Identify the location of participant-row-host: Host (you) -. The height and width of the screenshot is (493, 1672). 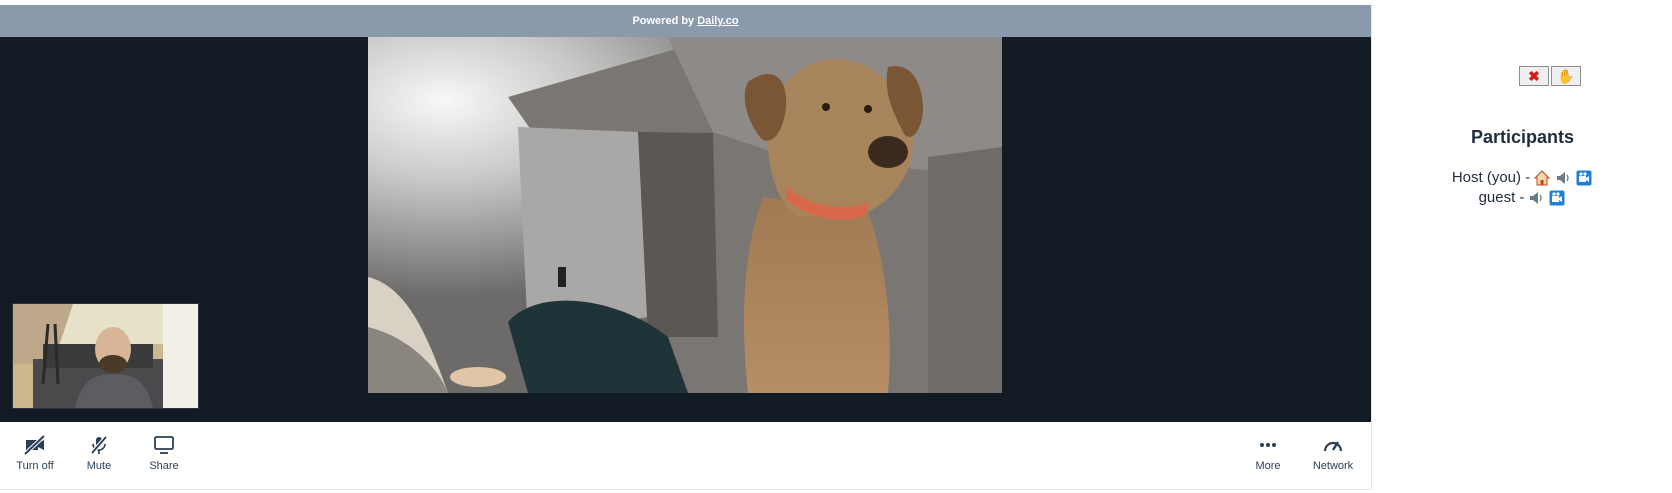
(1522, 178).